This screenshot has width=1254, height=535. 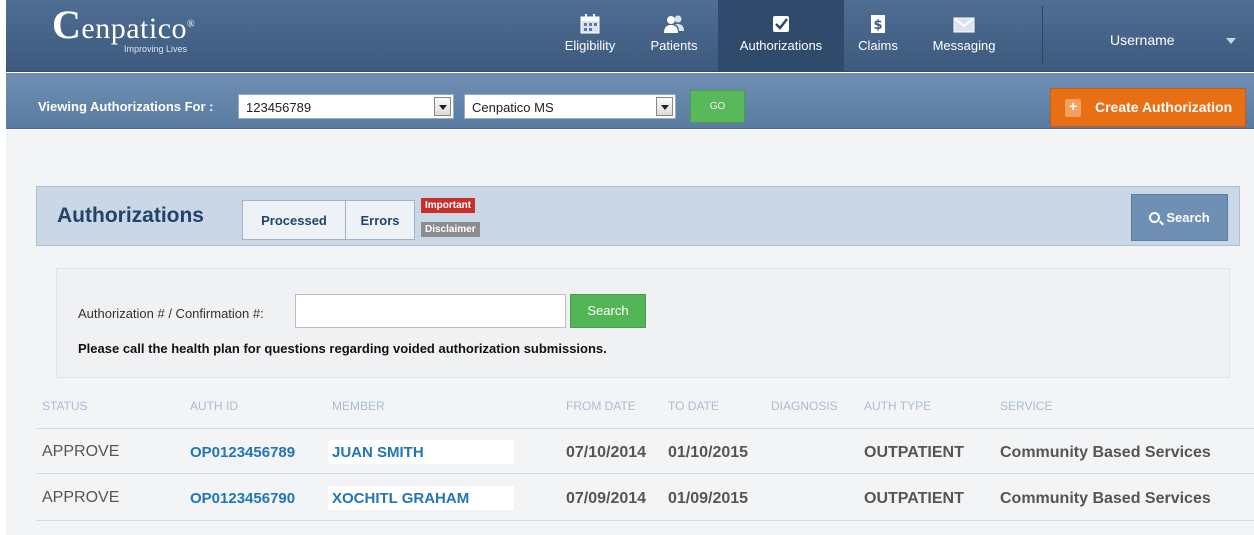 What do you see at coordinates (1155, 217) in the screenshot?
I see `search-icon` at bounding box center [1155, 217].